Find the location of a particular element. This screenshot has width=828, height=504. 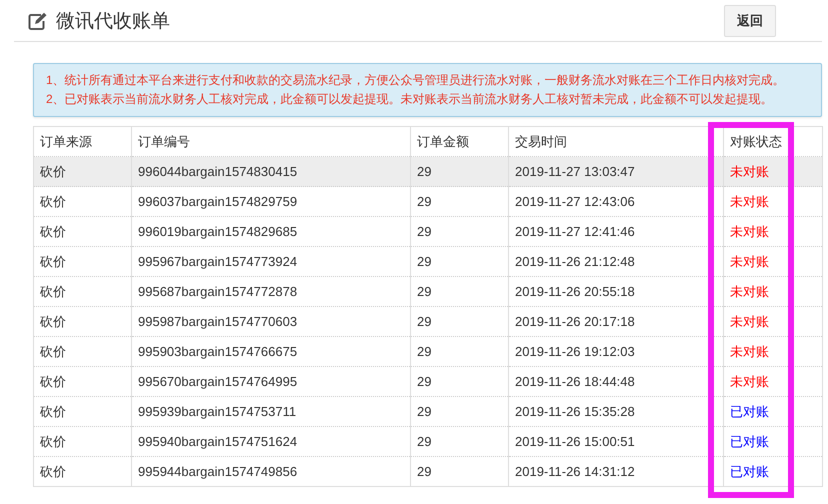

table-cell: 996037bargain1574829759 is located at coordinates (271, 201).